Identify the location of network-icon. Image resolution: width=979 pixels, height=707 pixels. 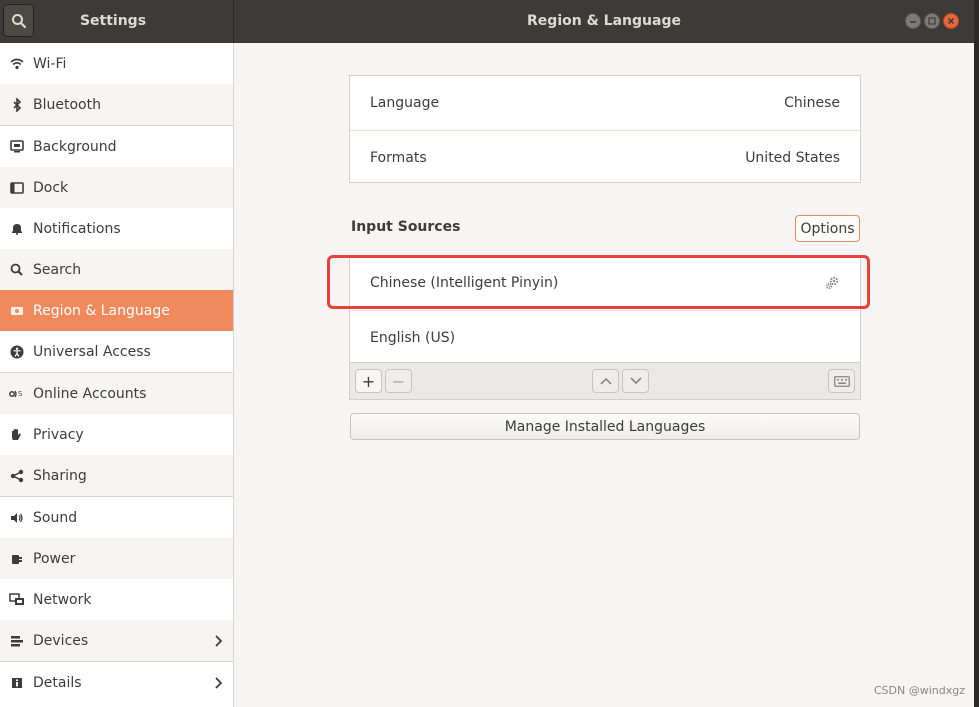
(16, 599).